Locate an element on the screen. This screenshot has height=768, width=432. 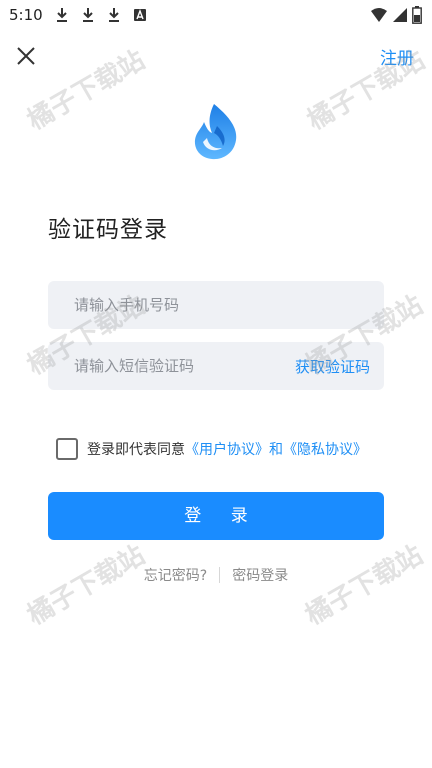
agreement-conjunction: 和 is located at coordinates (276, 450).